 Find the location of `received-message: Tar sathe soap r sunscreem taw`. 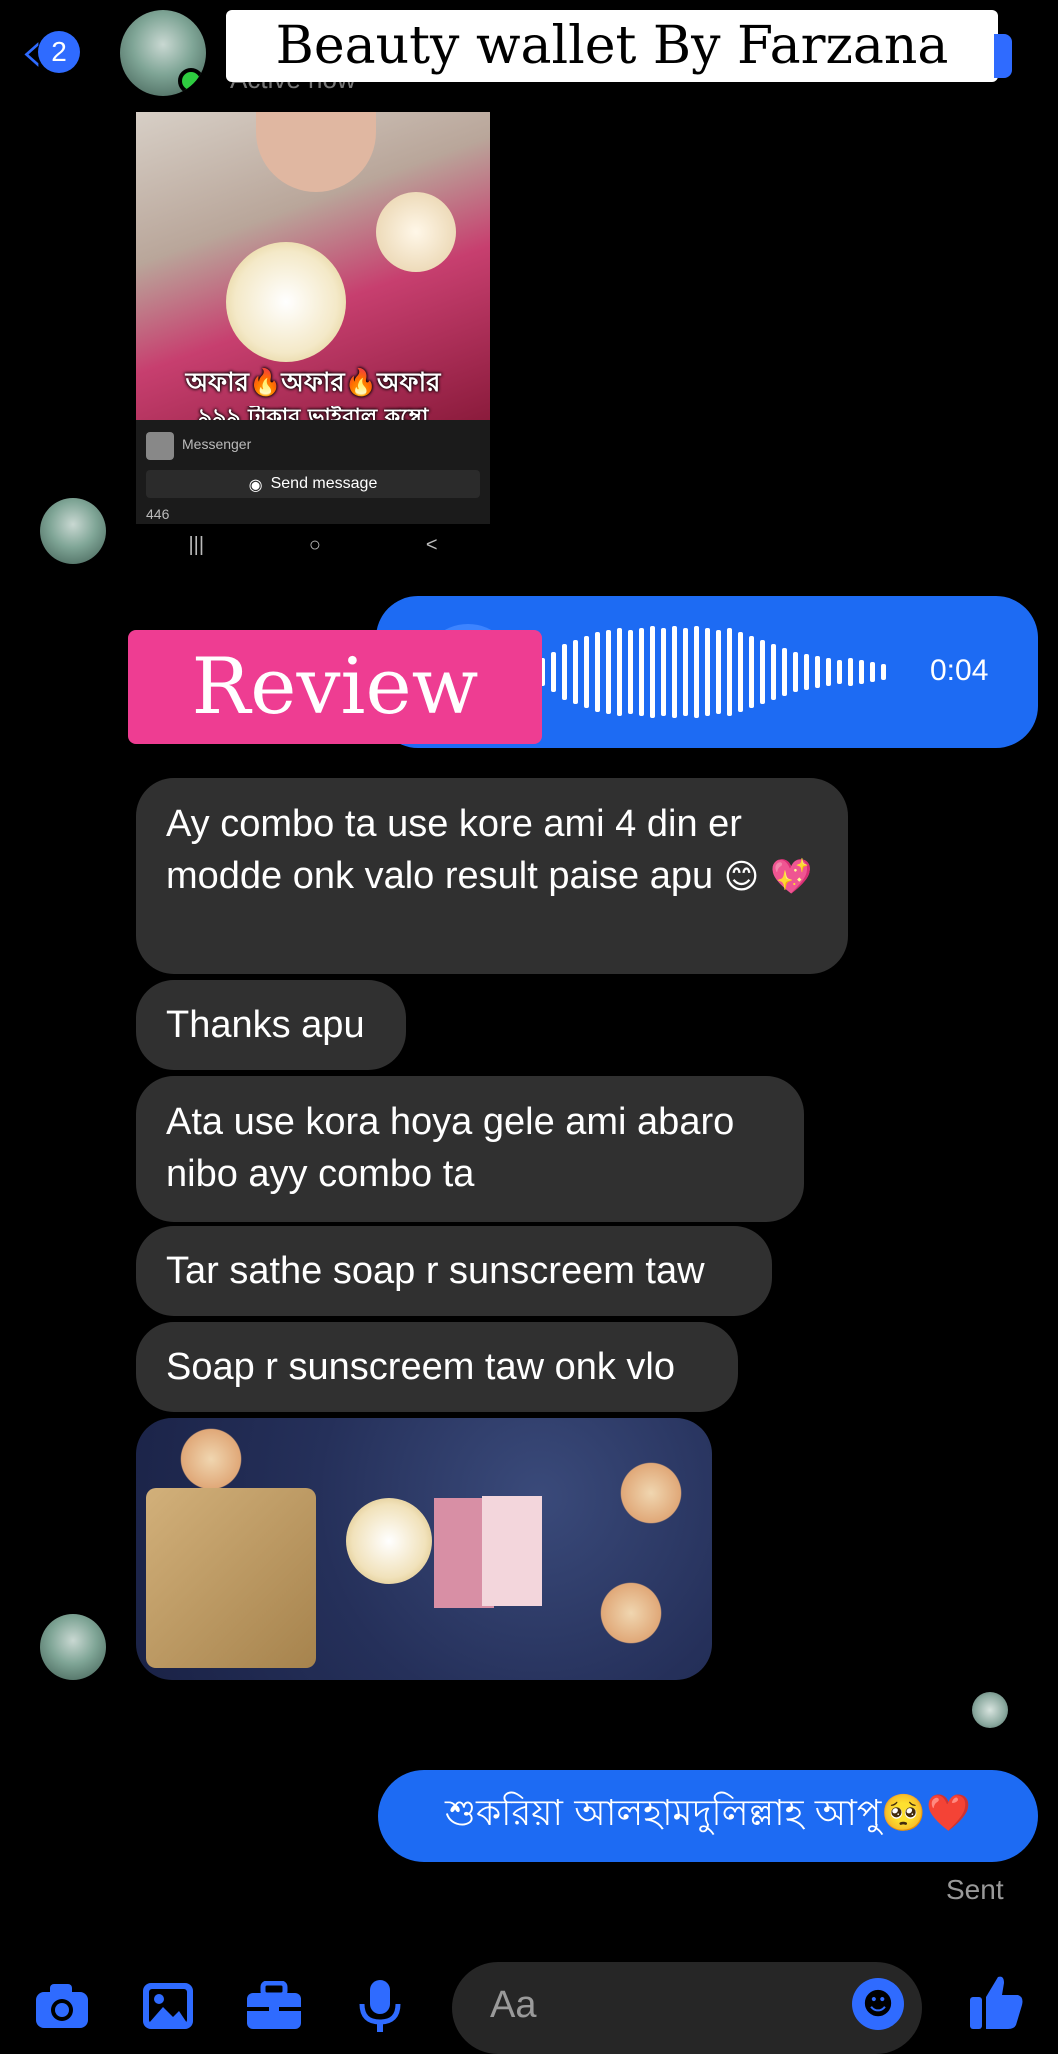

received-message: Tar sathe soap r sunscreem taw is located at coordinates (454, 1271).